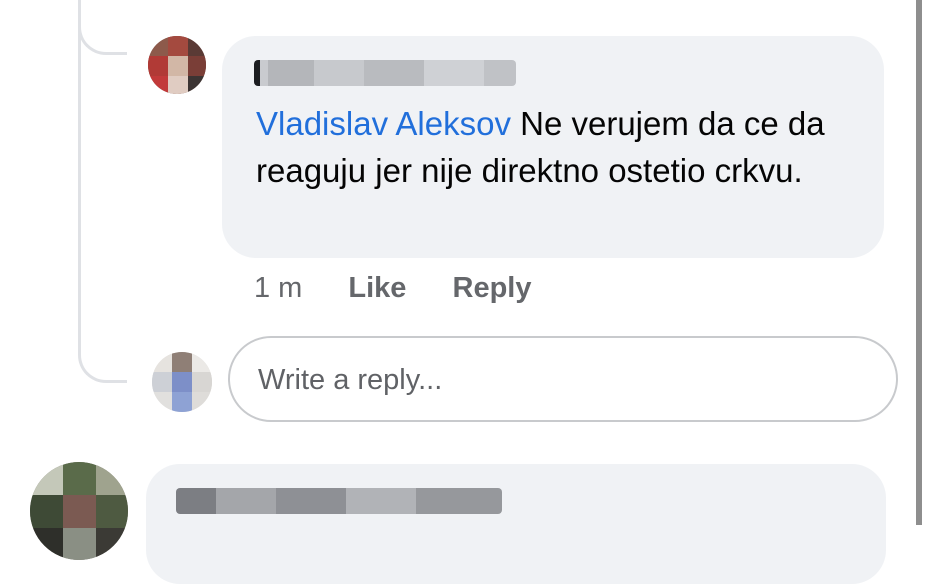  Describe the element at coordinates (79, 511) in the screenshot. I see `next-commenter-avatar` at that location.